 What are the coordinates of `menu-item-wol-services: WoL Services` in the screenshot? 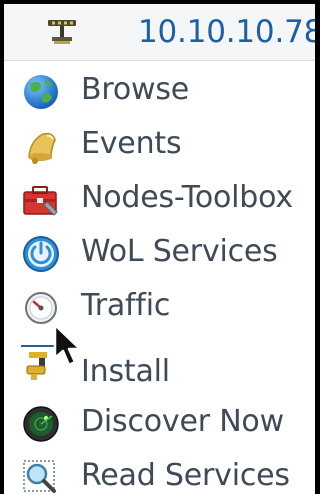 It's located at (159, 253).